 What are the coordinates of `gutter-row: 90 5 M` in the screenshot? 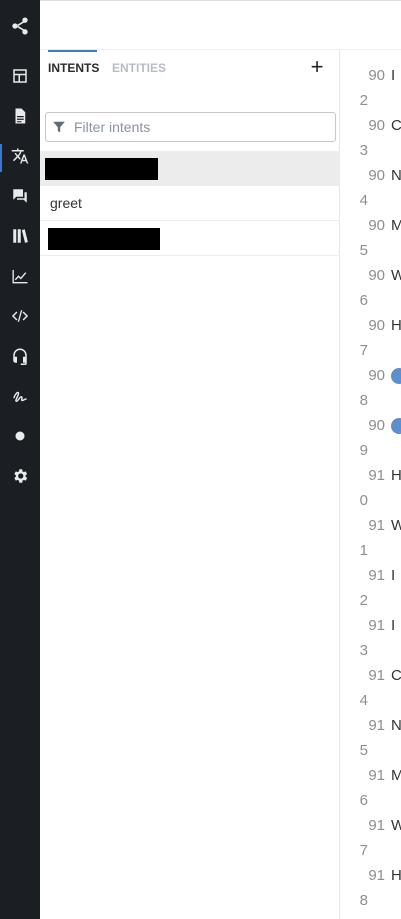 It's located at (371, 229).